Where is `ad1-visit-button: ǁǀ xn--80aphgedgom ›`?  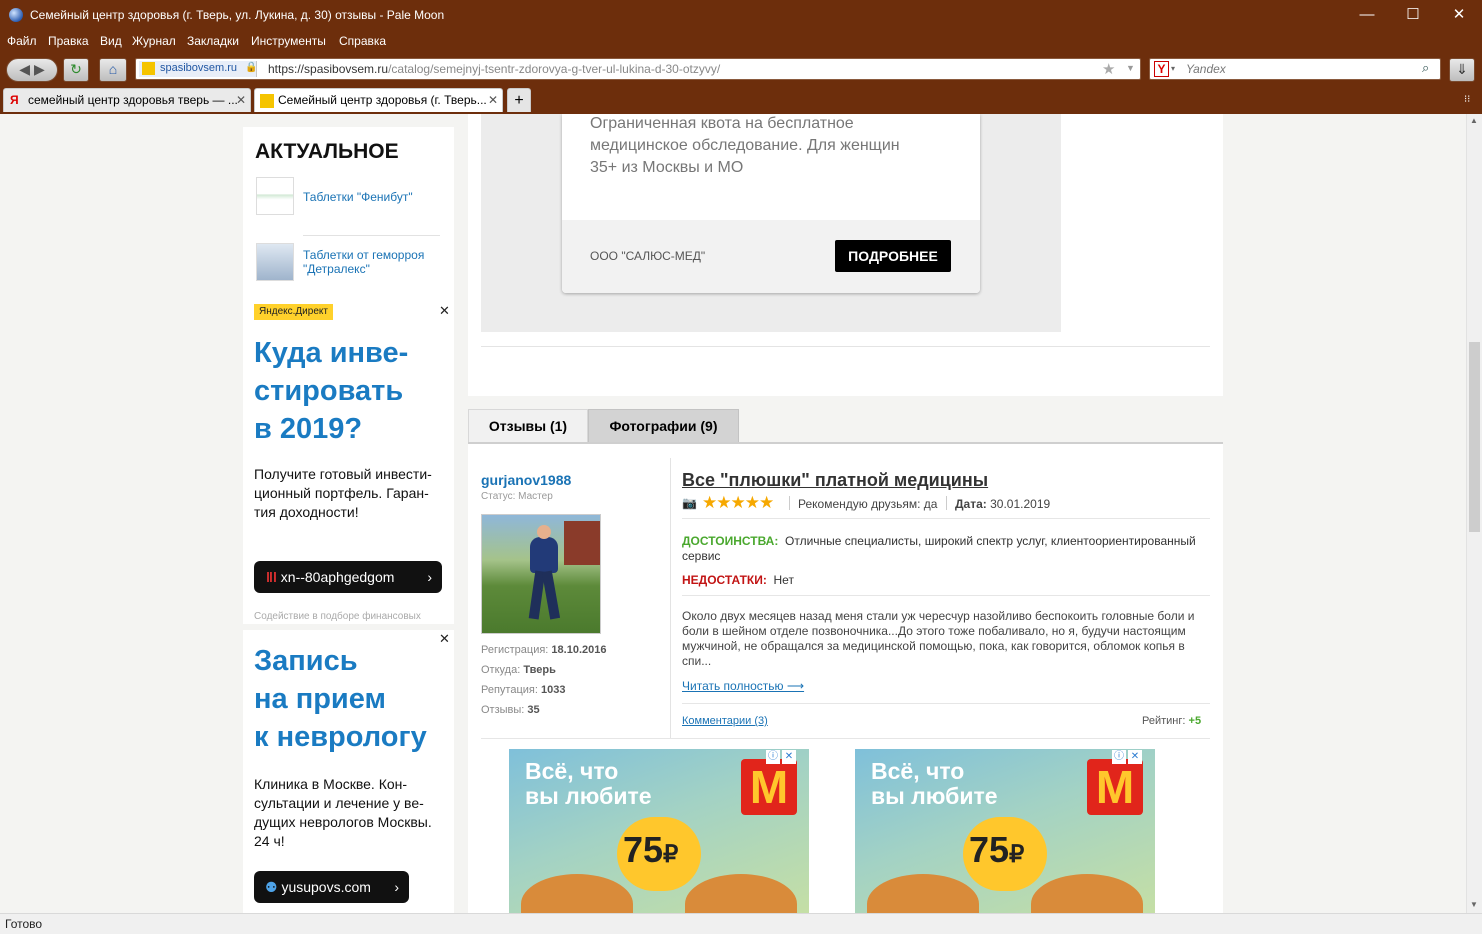
ad1-visit-button: ǁǀ xn--80aphgedgom › is located at coordinates (348, 577).